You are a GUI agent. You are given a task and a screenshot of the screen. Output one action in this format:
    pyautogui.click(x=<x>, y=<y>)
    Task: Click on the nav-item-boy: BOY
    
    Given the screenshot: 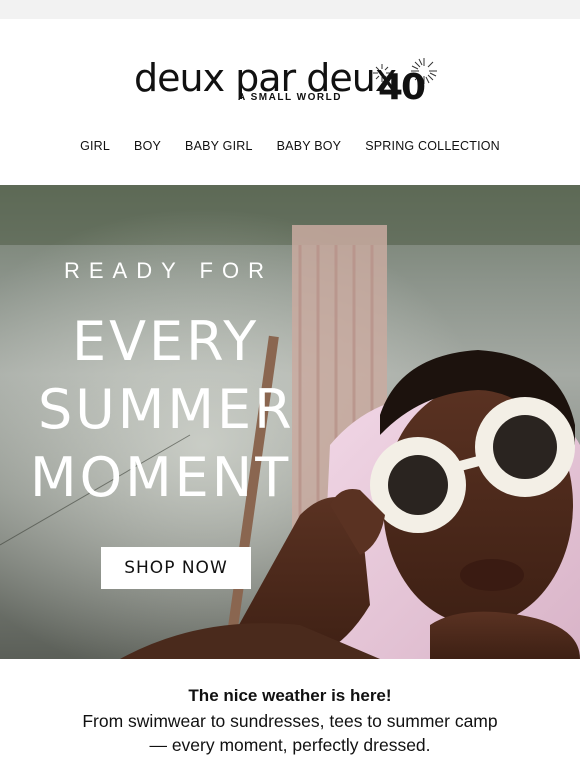 What is the action you would take?
    pyautogui.click(x=147, y=146)
    